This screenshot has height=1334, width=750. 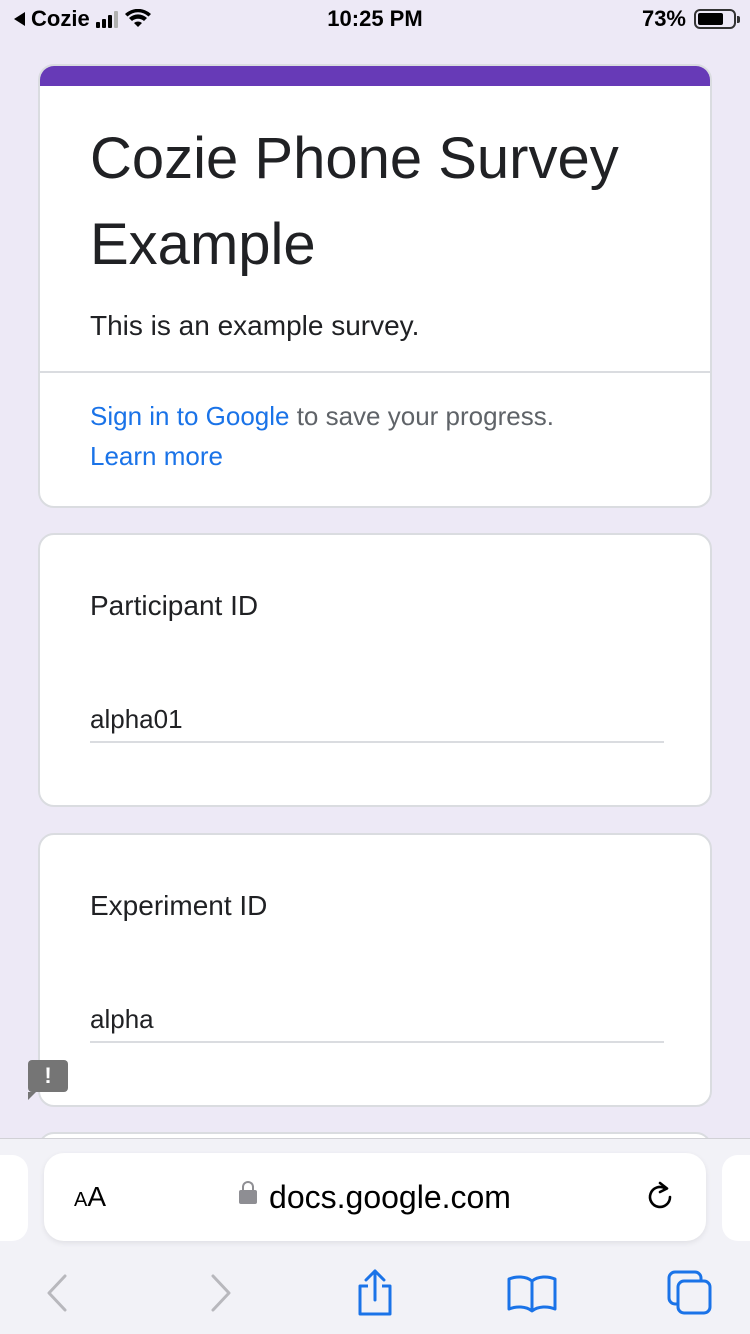 I want to click on next-tab-peek, so click(x=736, y=1198).